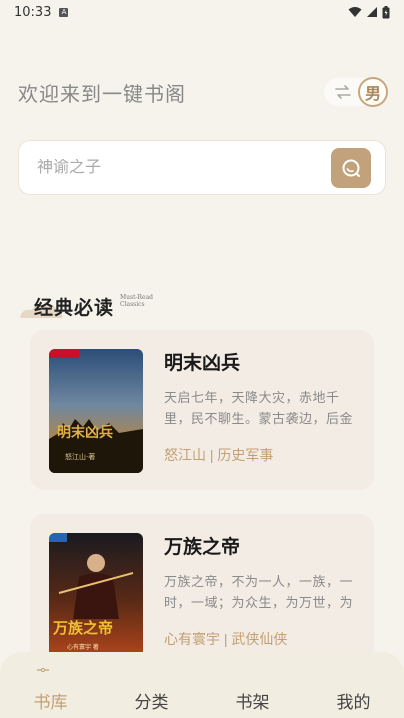 This screenshot has height=718, width=404. I want to click on search-button, so click(351, 167).